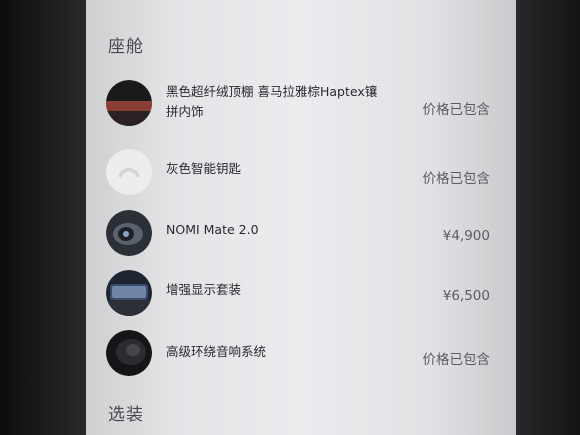 The width and height of the screenshot is (580, 435). I want to click on options-section-title: 选装, so click(126, 415).